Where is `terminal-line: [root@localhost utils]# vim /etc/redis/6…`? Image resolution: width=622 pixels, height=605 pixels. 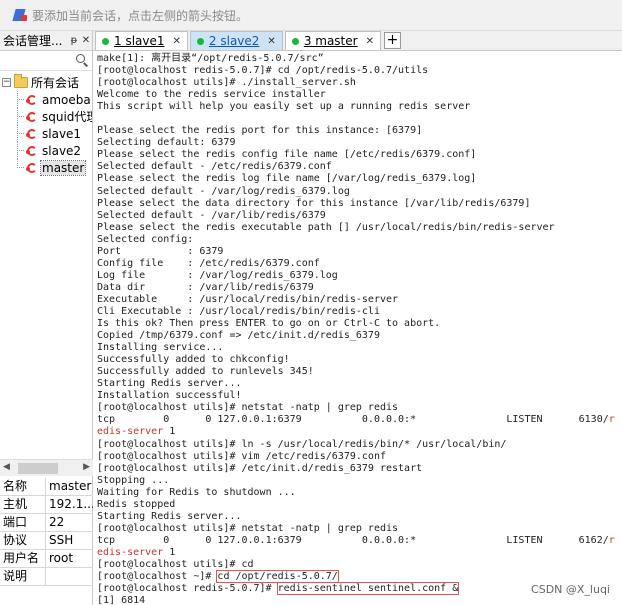
terminal-line: [root@localhost utils]# vim /etc/redis/6… is located at coordinates (241, 456).